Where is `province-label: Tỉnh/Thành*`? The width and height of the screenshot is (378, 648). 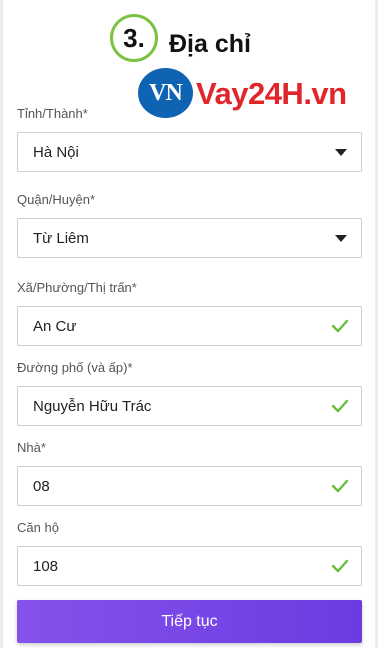
province-label: Tỉnh/Thành* is located at coordinates (52, 113).